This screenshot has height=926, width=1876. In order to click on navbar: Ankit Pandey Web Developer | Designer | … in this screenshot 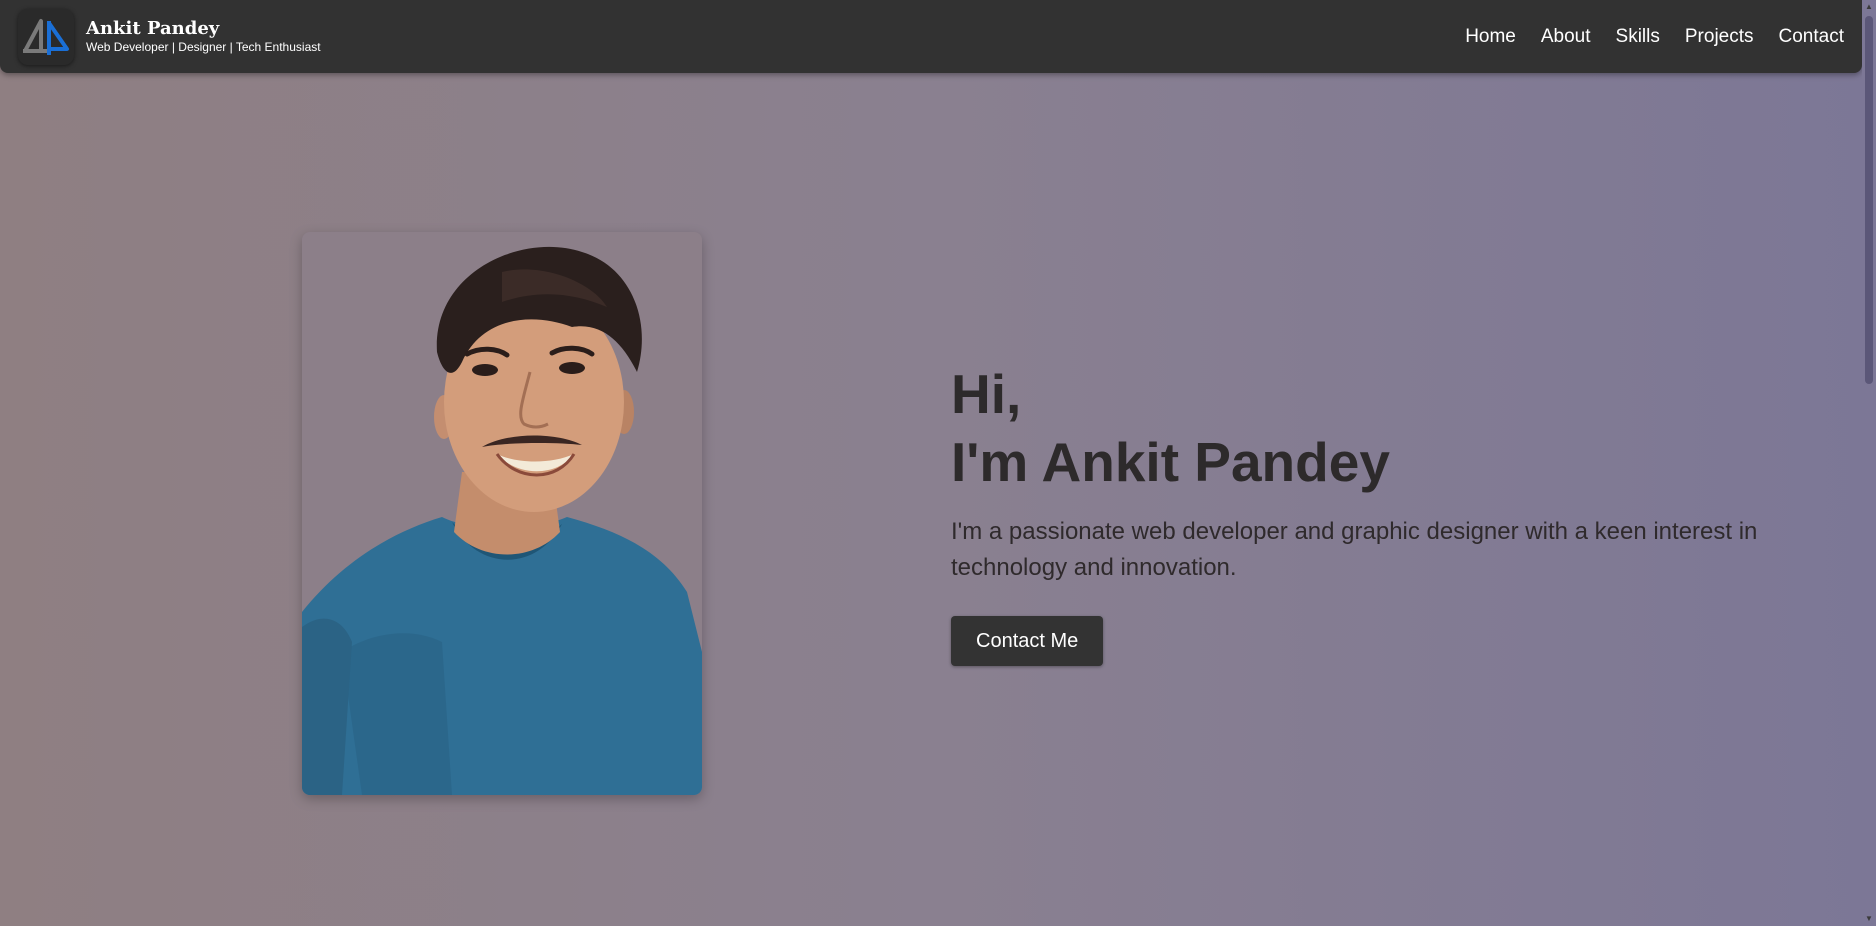, I will do `click(931, 36)`.